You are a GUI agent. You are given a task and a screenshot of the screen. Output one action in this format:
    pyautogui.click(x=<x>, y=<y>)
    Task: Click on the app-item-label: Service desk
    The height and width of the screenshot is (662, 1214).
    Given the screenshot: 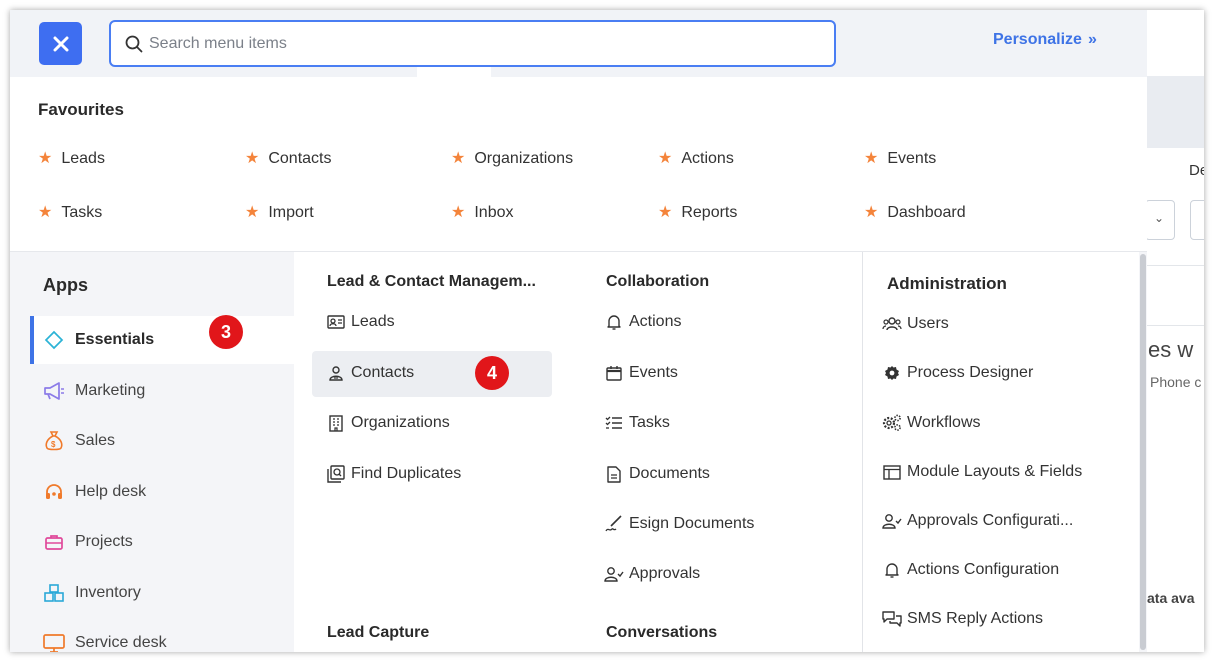 What is the action you would take?
    pyautogui.click(x=121, y=642)
    